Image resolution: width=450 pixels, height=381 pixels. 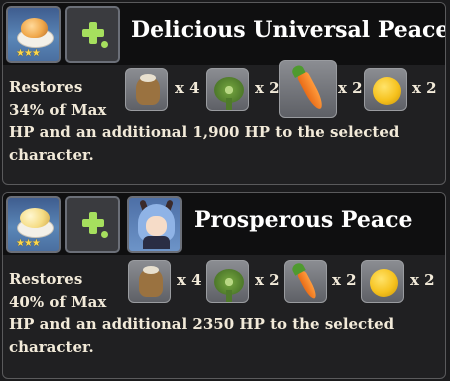 I want to click on portrait-art, so click(x=156, y=224).